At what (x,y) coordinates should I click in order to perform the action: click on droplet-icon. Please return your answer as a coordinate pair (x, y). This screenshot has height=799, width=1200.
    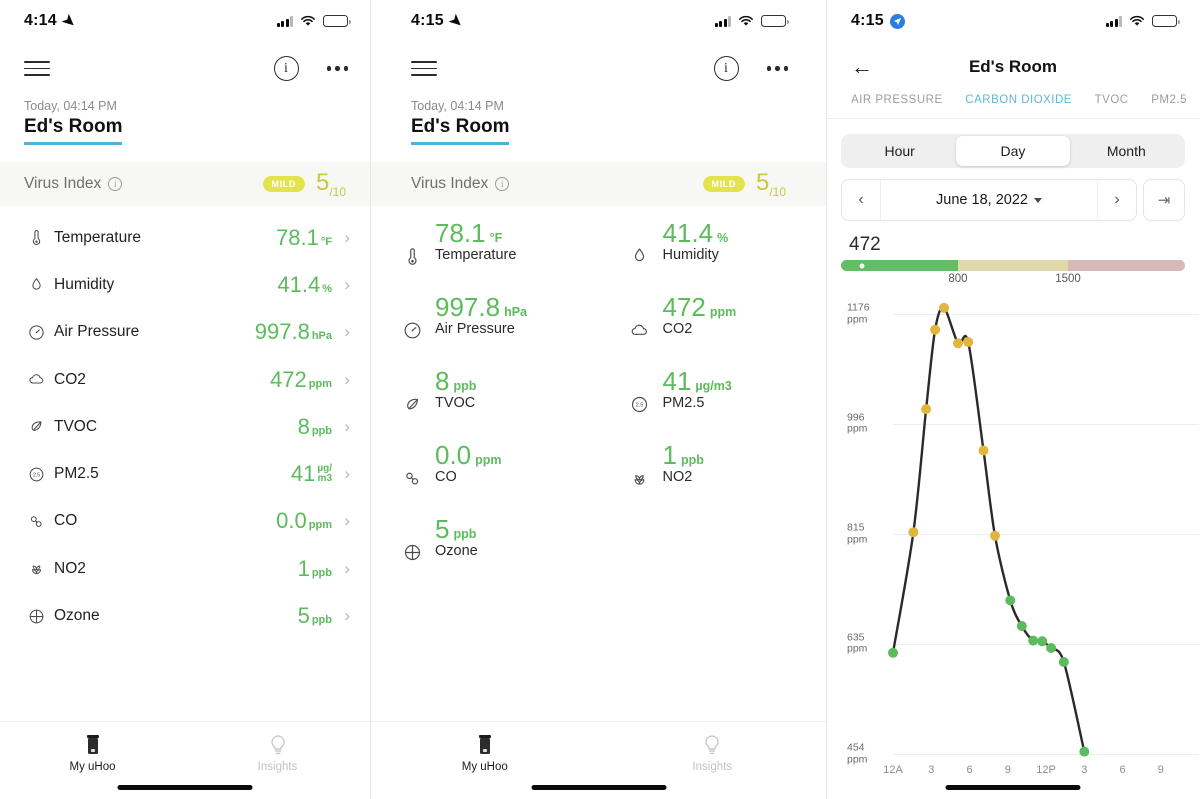
    Looking at the image, I should click on (36, 285).